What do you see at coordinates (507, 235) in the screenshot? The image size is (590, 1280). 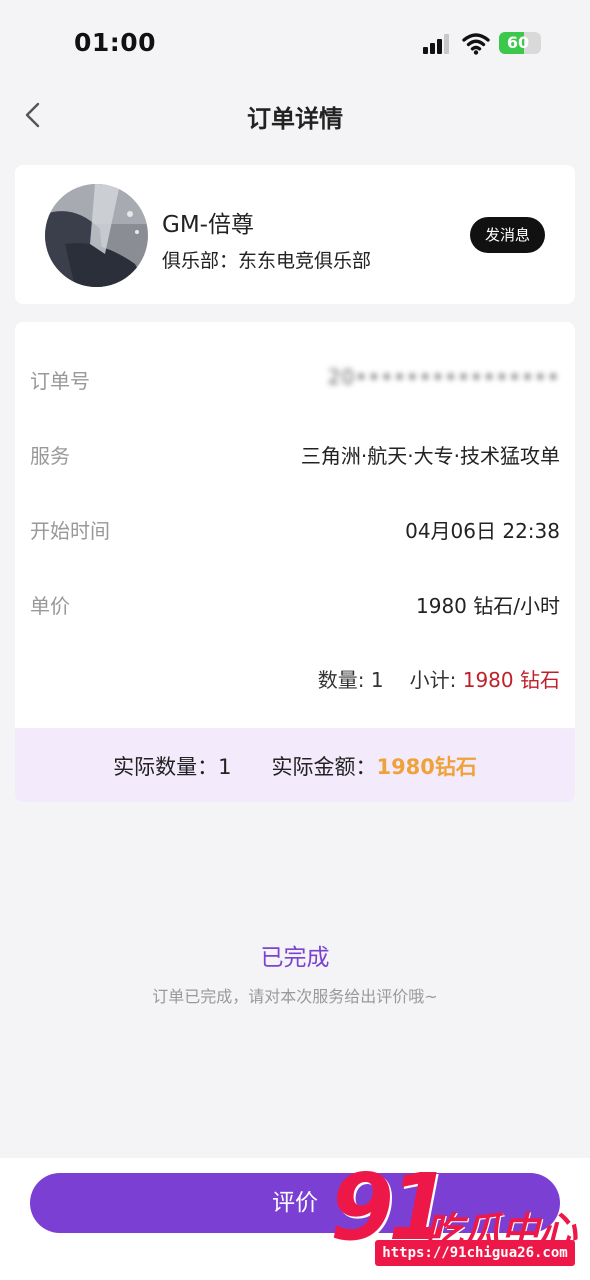 I see `send-message-button: 发消息` at bounding box center [507, 235].